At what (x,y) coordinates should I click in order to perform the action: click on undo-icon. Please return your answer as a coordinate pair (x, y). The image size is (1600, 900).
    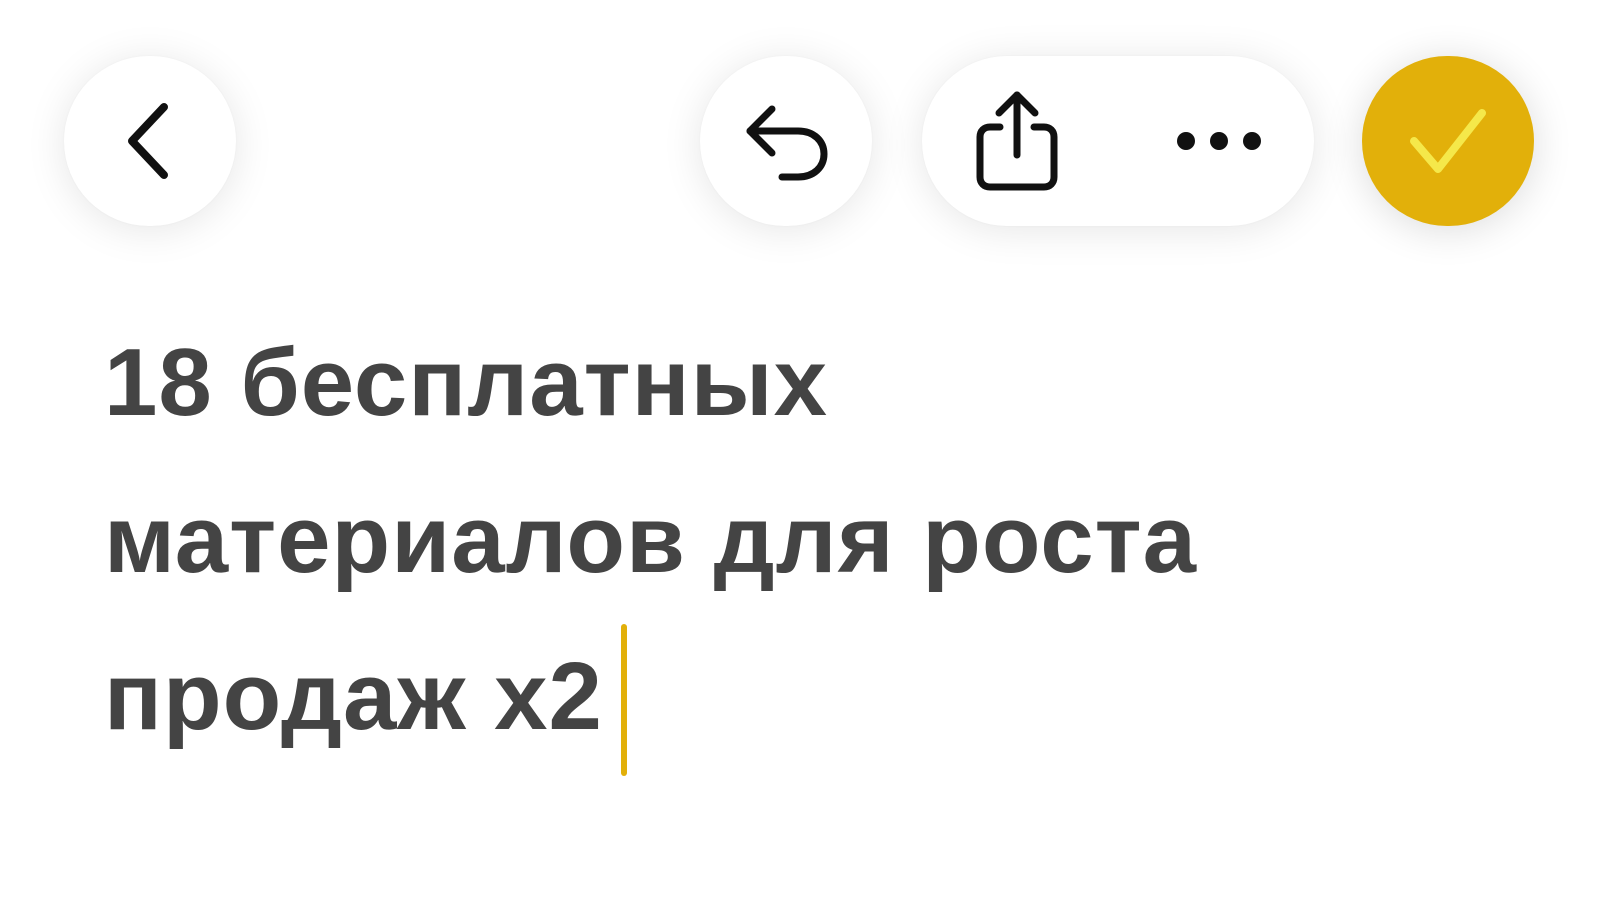
    Looking at the image, I should click on (786, 141).